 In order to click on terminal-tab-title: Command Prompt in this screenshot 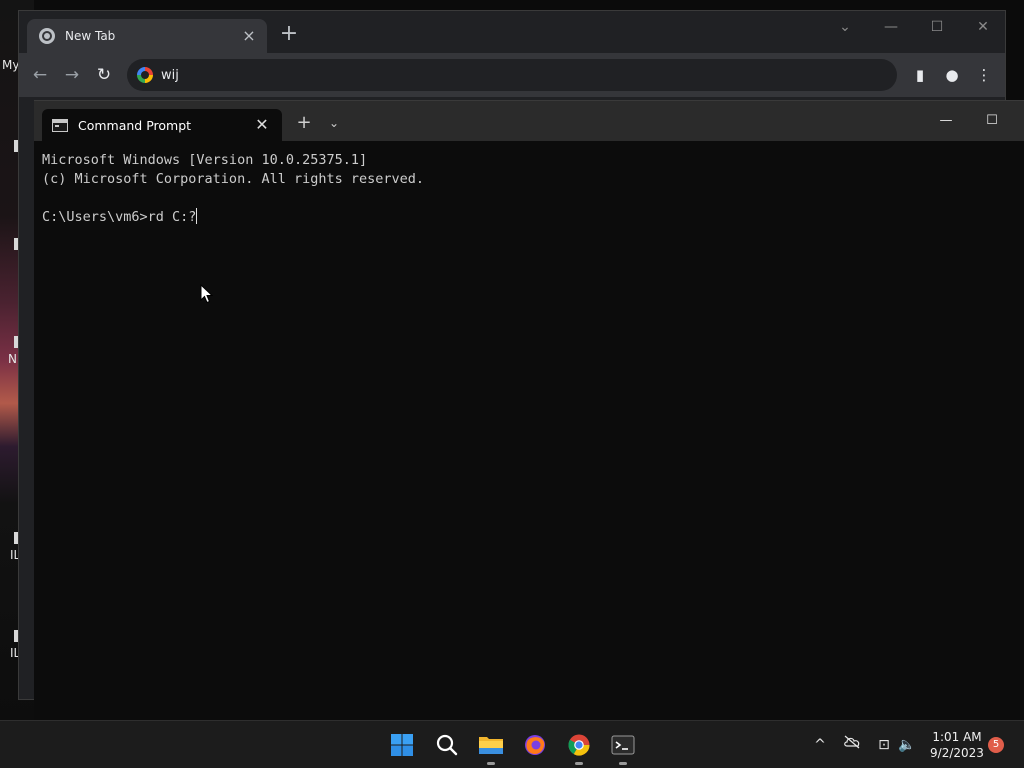, I will do `click(135, 125)`.